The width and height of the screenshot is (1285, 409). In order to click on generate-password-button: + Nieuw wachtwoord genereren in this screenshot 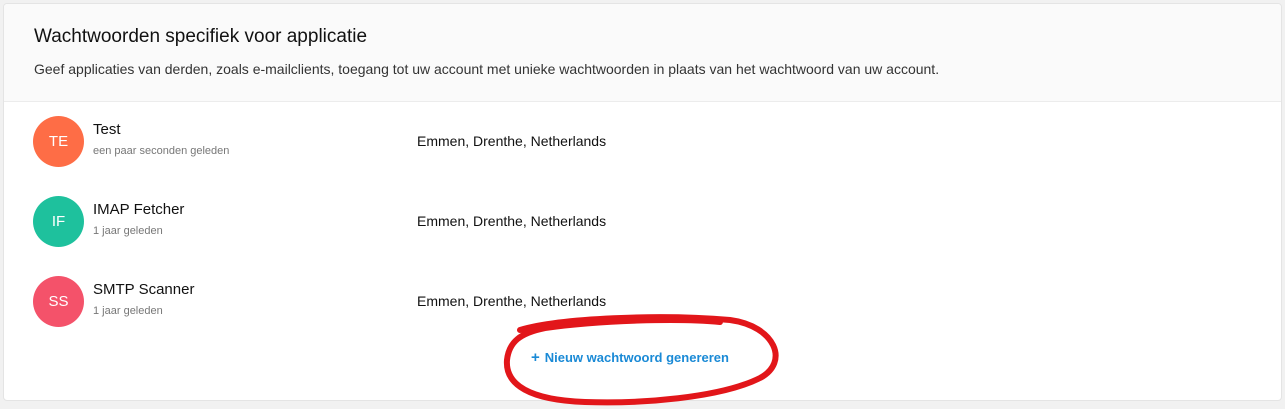, I will do `click(630, 357)`.